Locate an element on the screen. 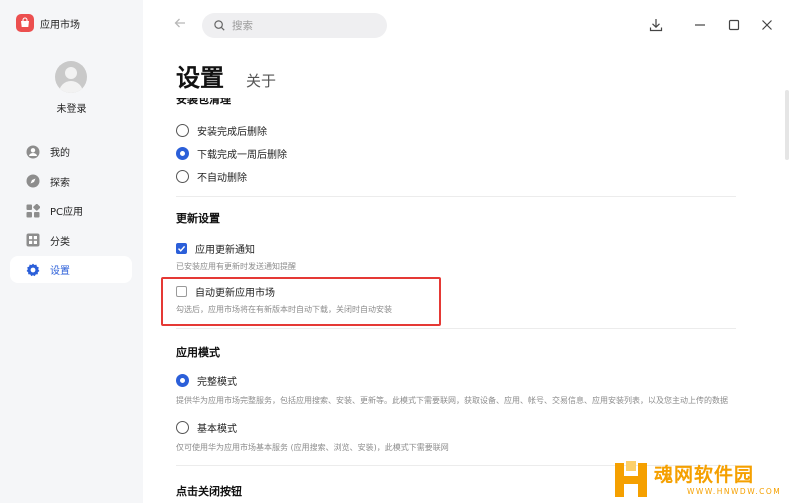 The width and height of the screenshot is (800, 503). radio-no-auto-delete: 不自动删除 is located at coordinates (211, 176).